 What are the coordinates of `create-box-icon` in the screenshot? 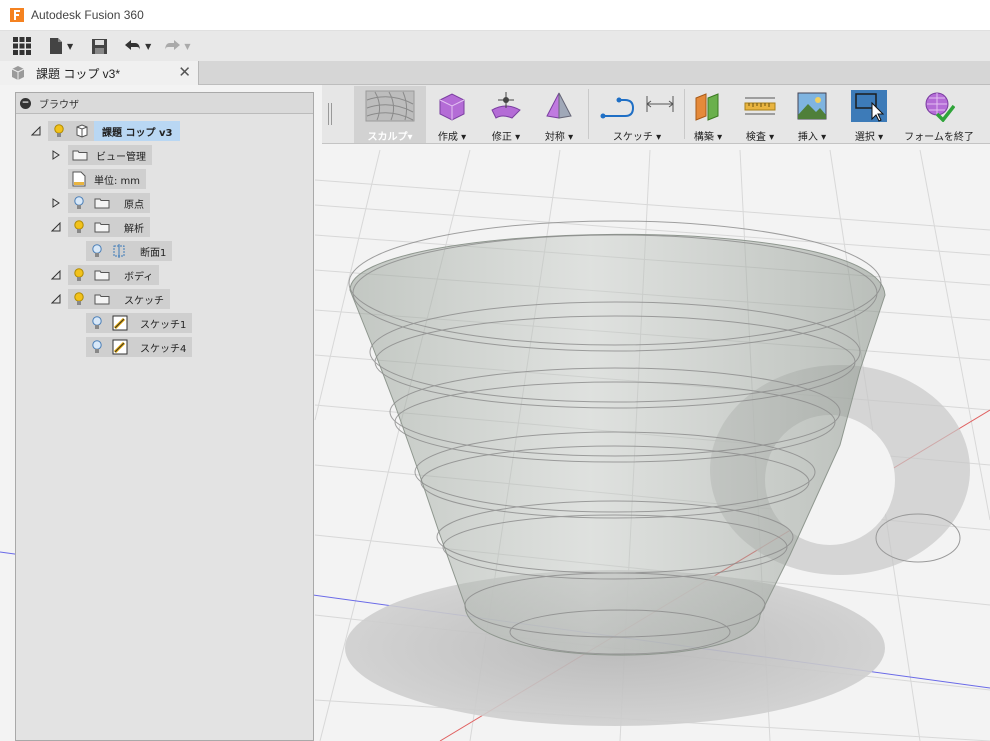 It's located at (452, 107).